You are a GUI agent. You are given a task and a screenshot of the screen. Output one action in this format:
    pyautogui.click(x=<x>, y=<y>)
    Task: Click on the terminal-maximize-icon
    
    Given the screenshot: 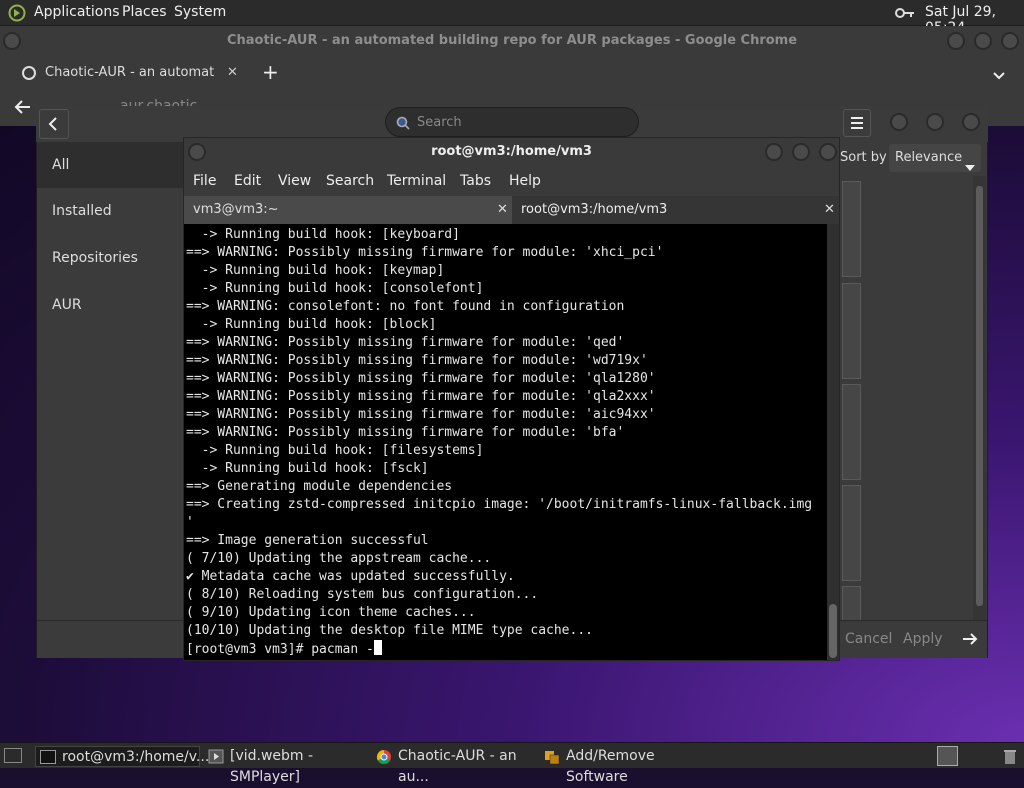 What is the action you would take?
    pyautogui.click(x=801, y=152)
    